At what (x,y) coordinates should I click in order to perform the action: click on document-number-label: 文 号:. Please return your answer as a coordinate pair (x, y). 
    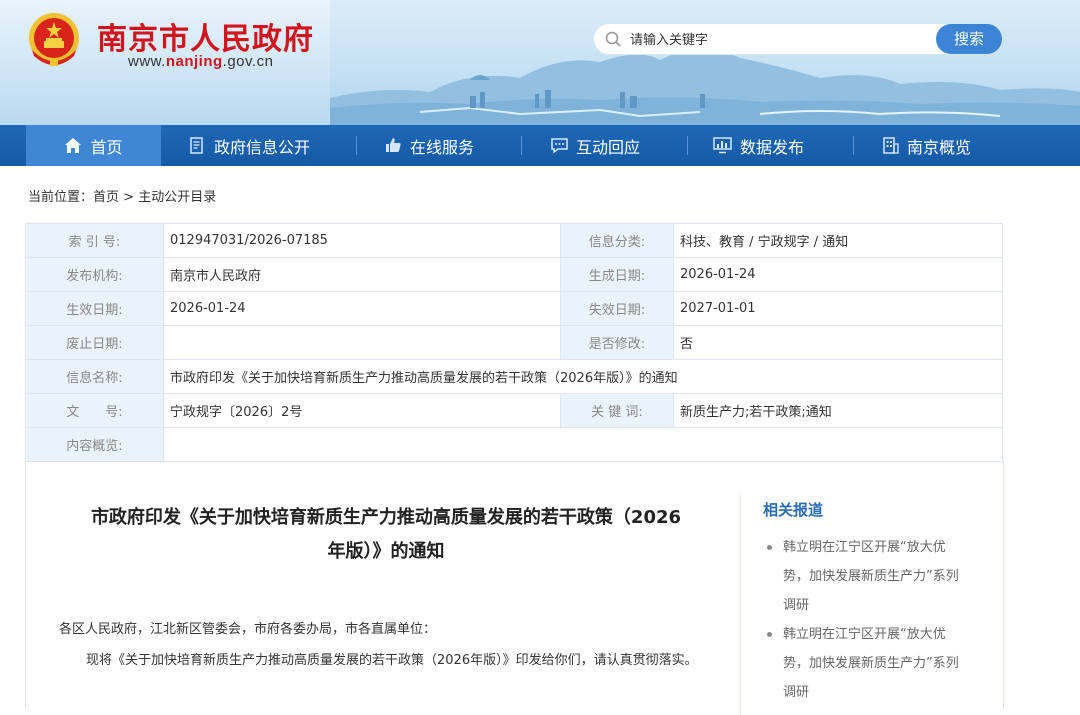
    Looking at the image, I should click on (94, 410).